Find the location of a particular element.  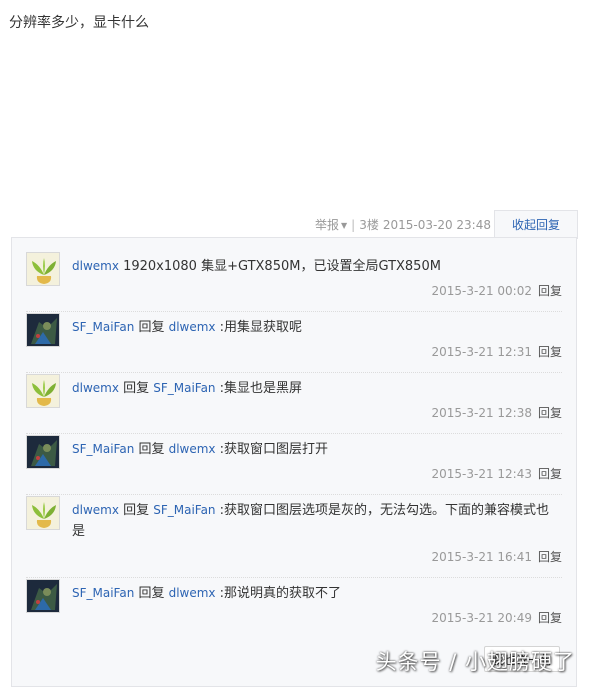

reply-message: :用集显获取呢 is located at coordinates (259, 327).